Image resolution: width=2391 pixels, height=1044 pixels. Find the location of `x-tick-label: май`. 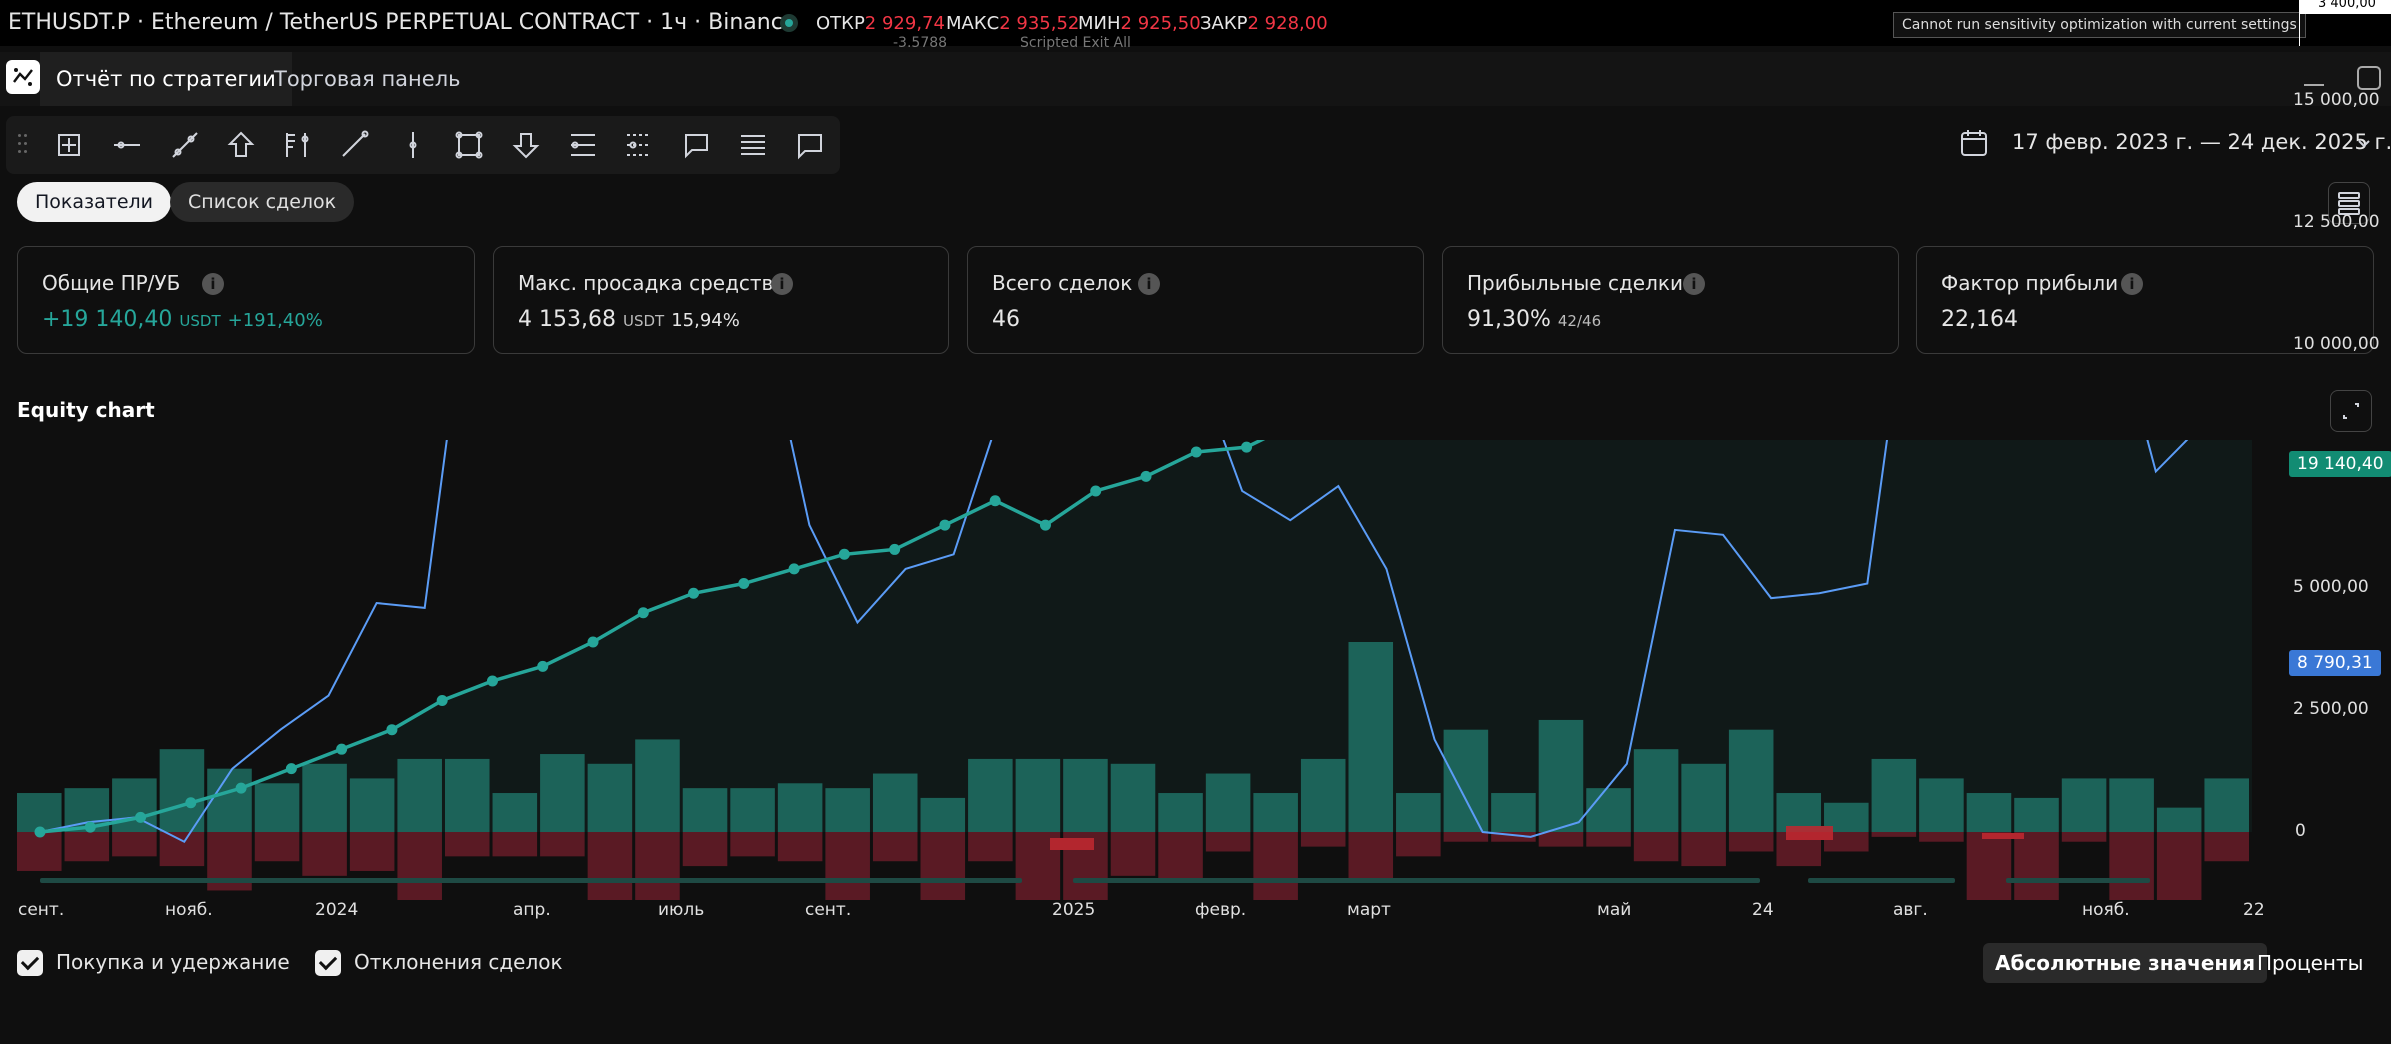

x-tick-label: май is located at coordinates (1614, 910).